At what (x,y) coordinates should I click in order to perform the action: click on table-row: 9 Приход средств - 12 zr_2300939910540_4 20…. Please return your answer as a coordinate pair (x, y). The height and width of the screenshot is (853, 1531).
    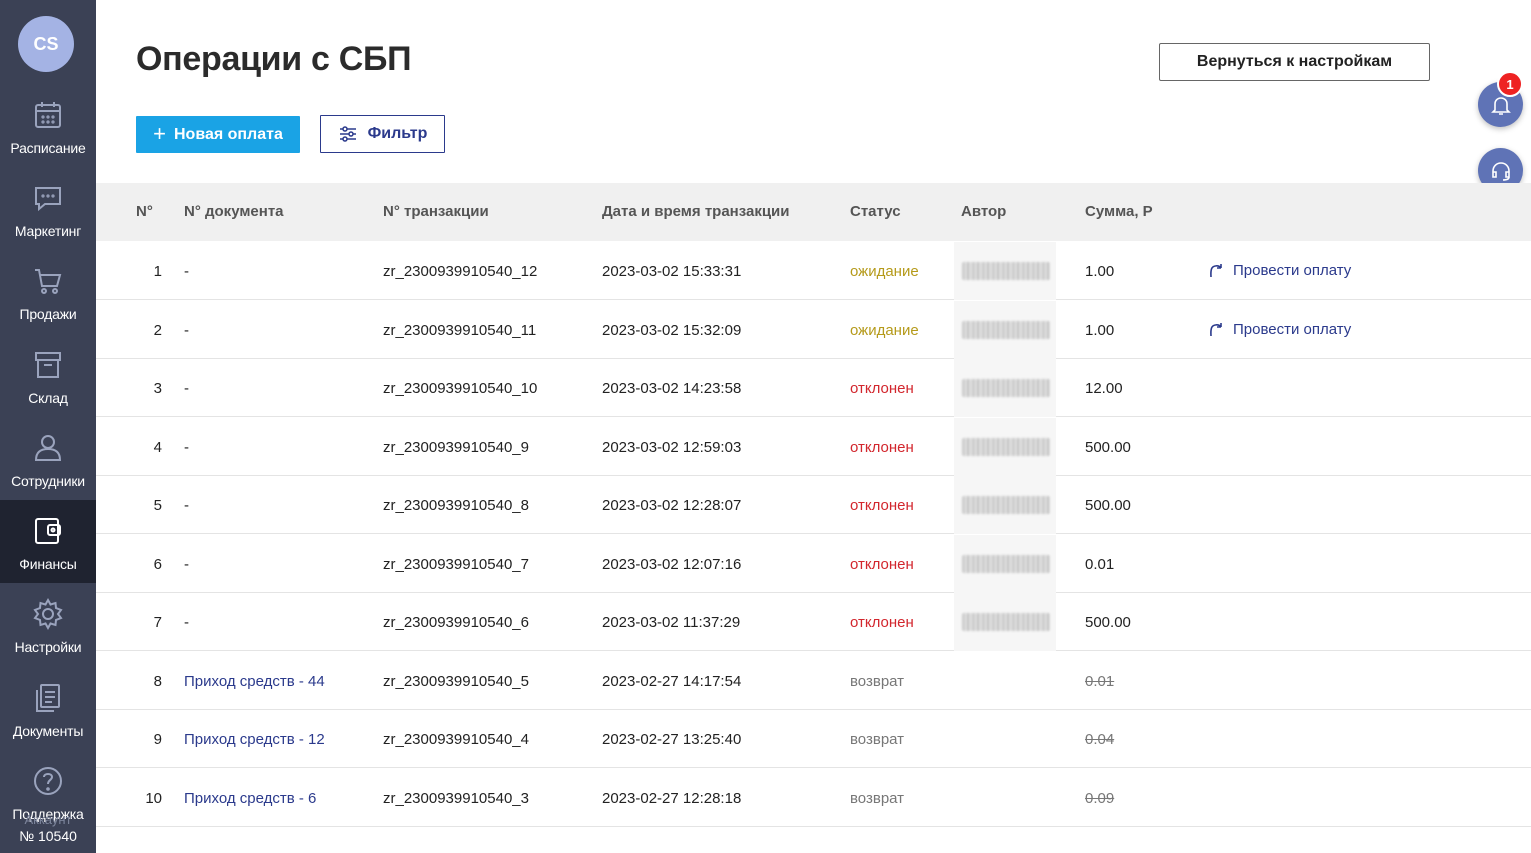
    Looking at the image, I should click on (813, 739).